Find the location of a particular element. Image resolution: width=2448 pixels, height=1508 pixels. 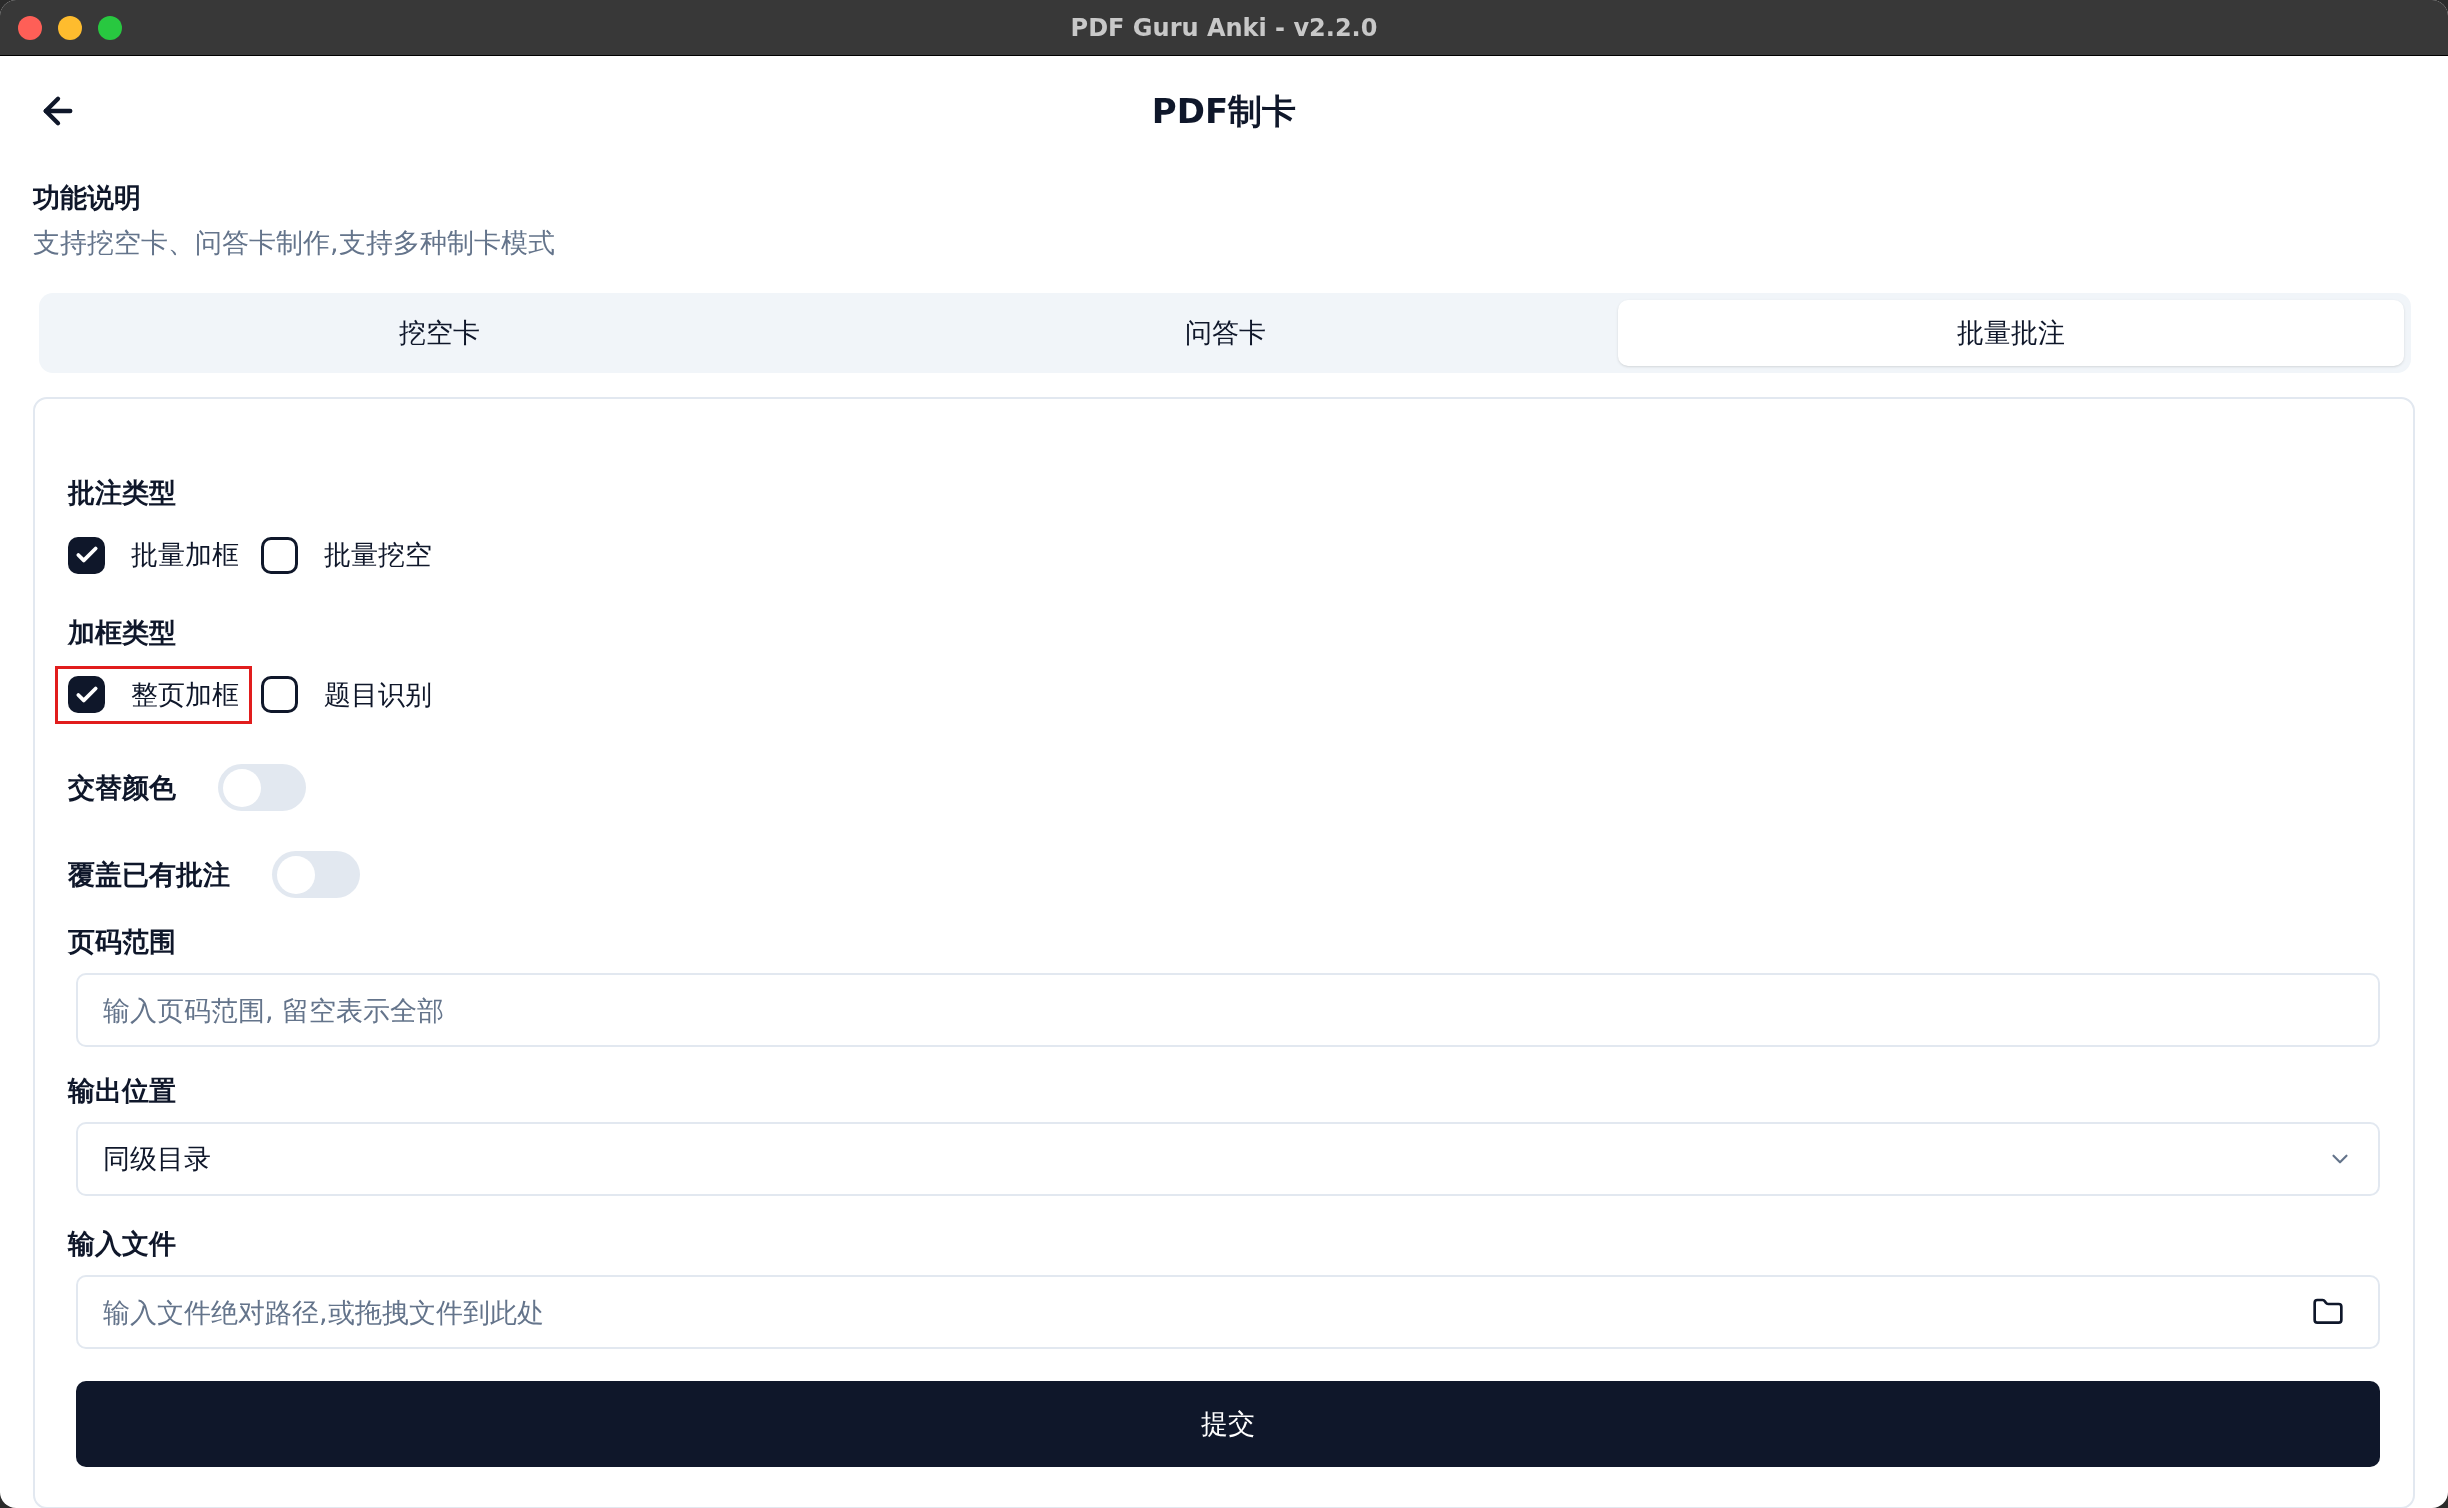

field-label: 覆盖已有批注 is located at coordinates (149, 875).